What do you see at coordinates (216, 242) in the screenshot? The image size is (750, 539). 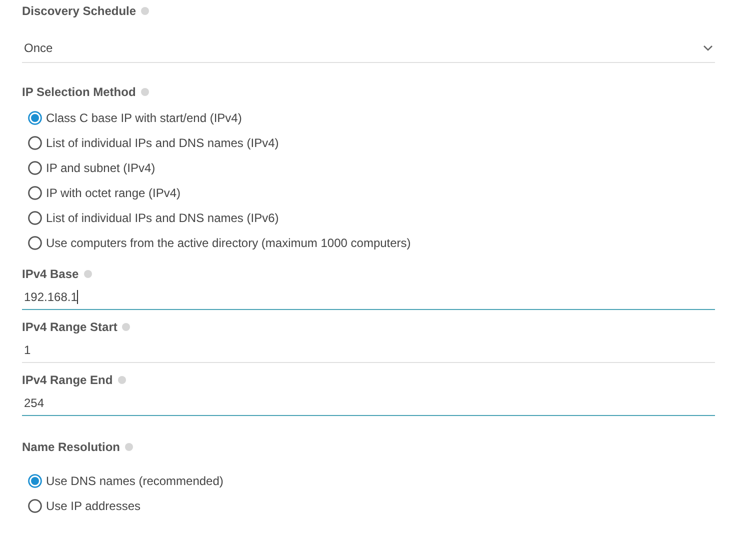 I see `radio-option: Use computers from the active directory (maximum 1000 computers)` at bounding box center [216, 242].